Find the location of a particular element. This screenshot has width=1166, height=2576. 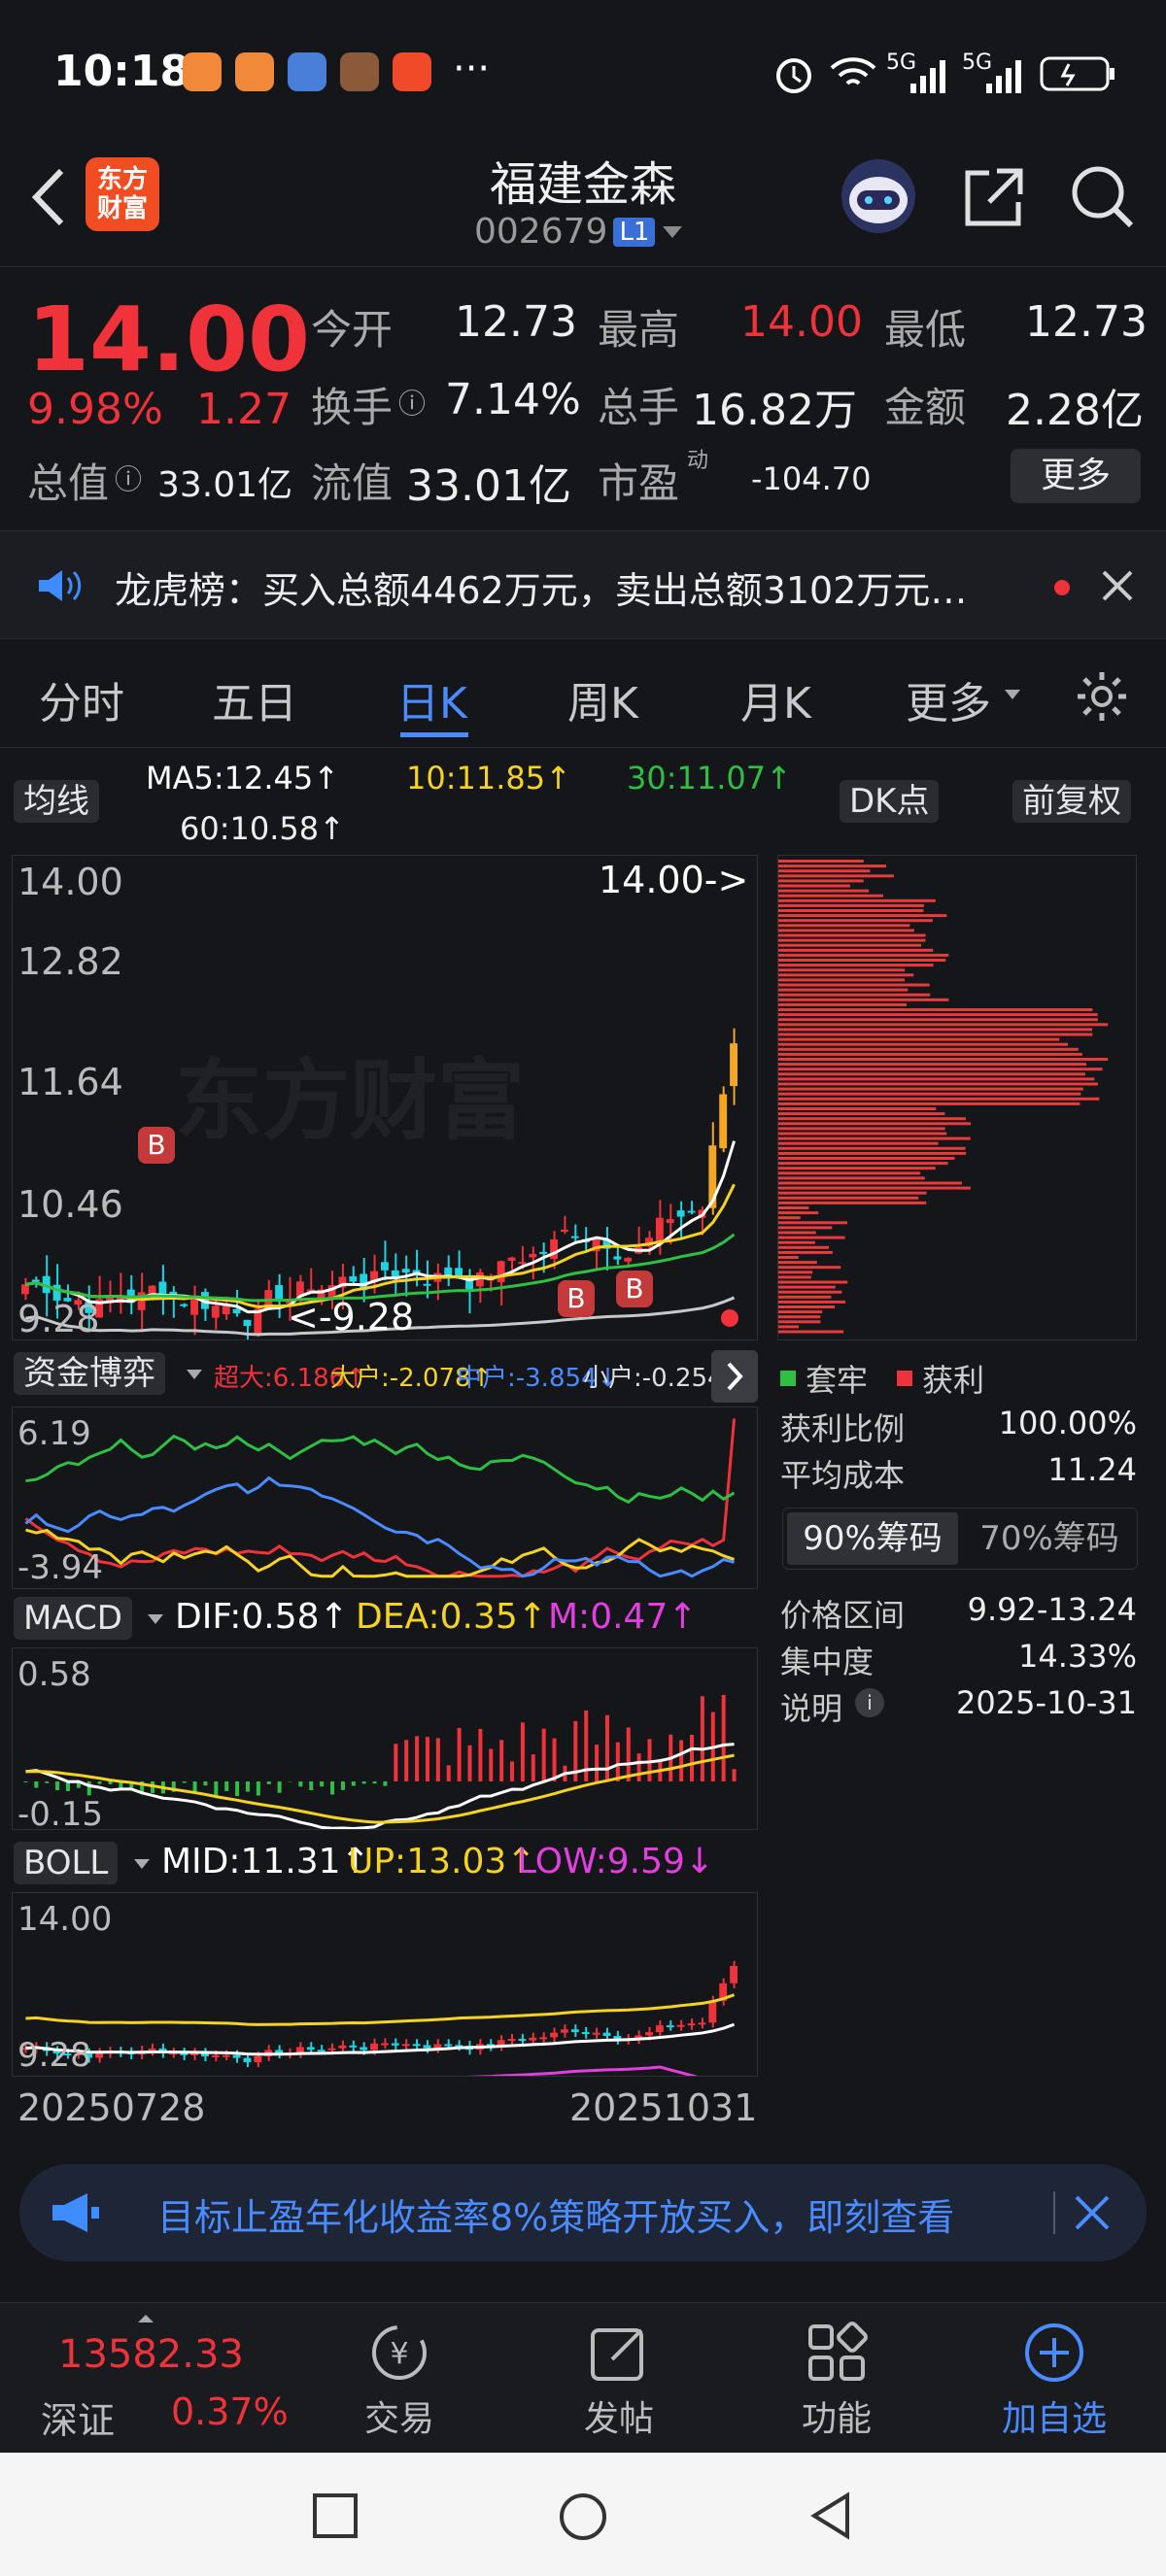

tab-more: 更多 is located at coordinates (948, 699).